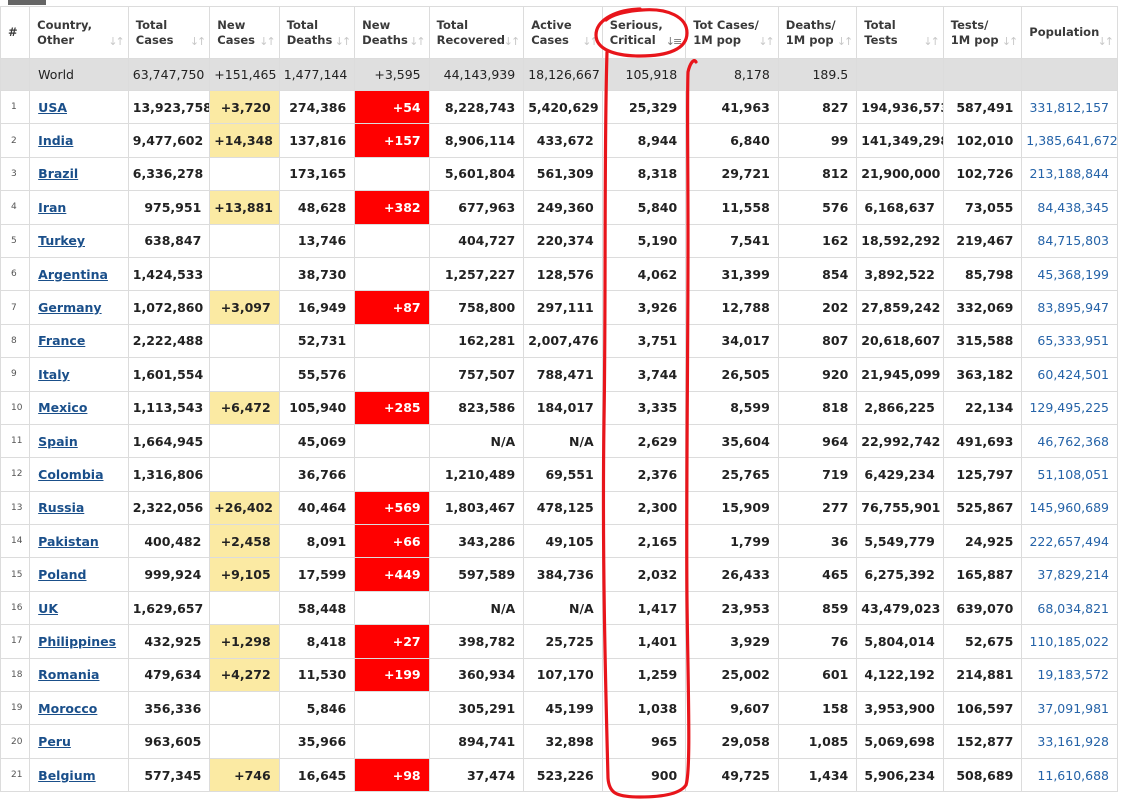 The height and width of the screenshot is (800, 1125). I want to click on country-link: Poland, so click(62, 574).